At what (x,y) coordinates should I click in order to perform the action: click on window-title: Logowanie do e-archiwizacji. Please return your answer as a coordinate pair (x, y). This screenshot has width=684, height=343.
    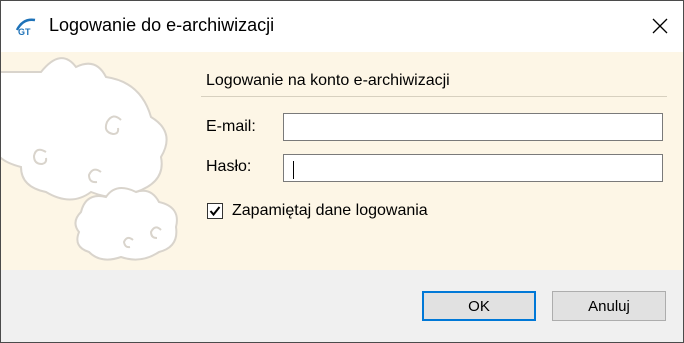
    Looking at the image, I should click on (162, 25).